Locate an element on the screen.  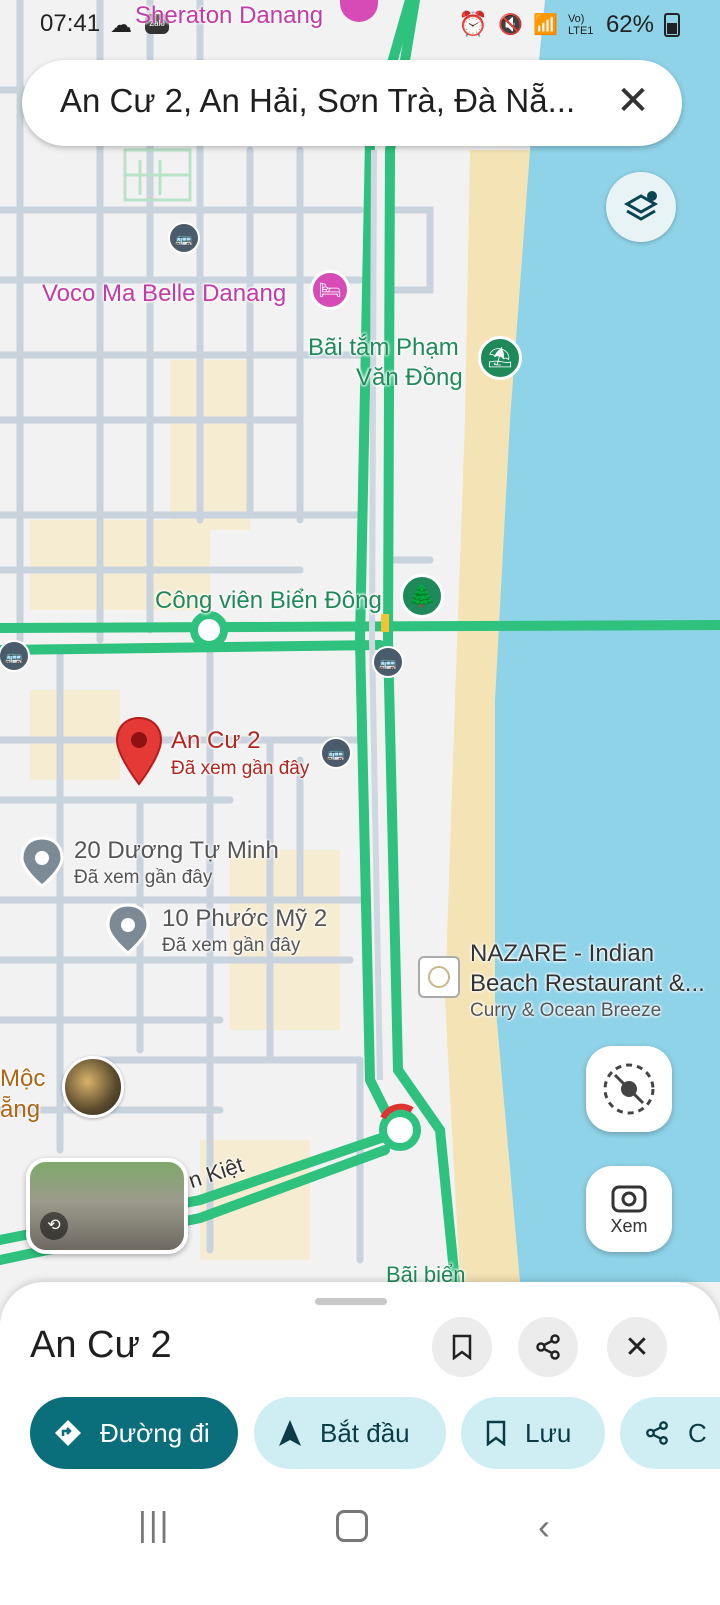
lens-view-button: Xem is located at coordinates (629, 1209).